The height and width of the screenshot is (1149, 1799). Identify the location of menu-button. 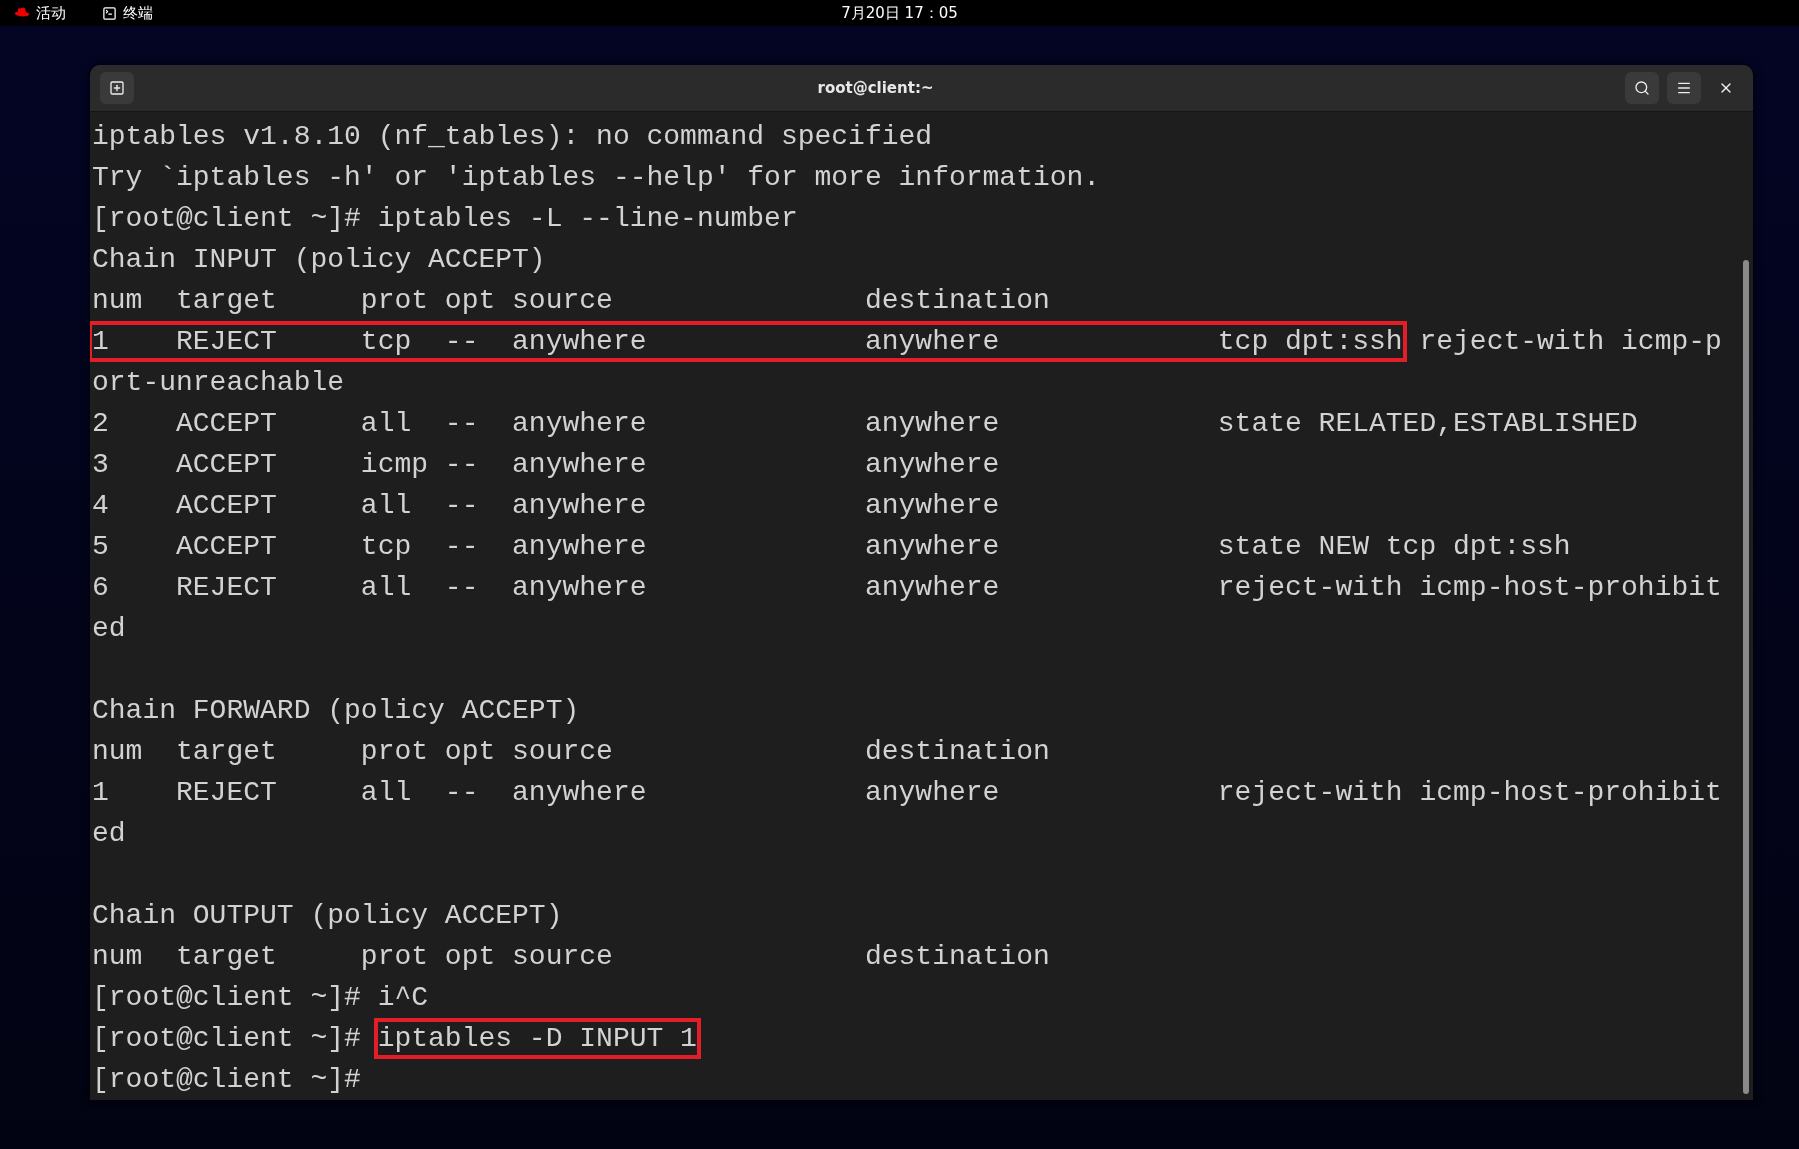
(1684, 88).